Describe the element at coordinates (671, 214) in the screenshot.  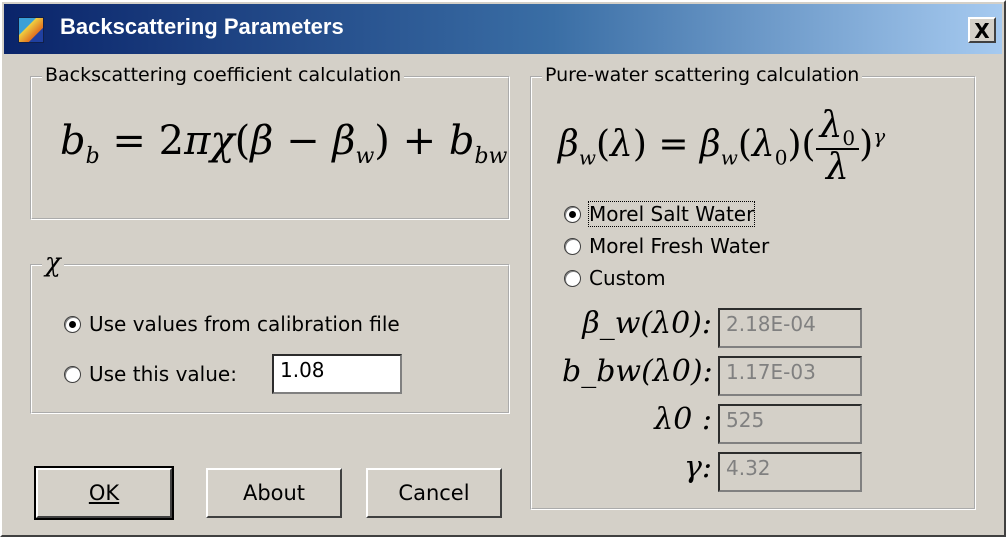
I see `morel-salt-label: Morel Salt Water` at that location.